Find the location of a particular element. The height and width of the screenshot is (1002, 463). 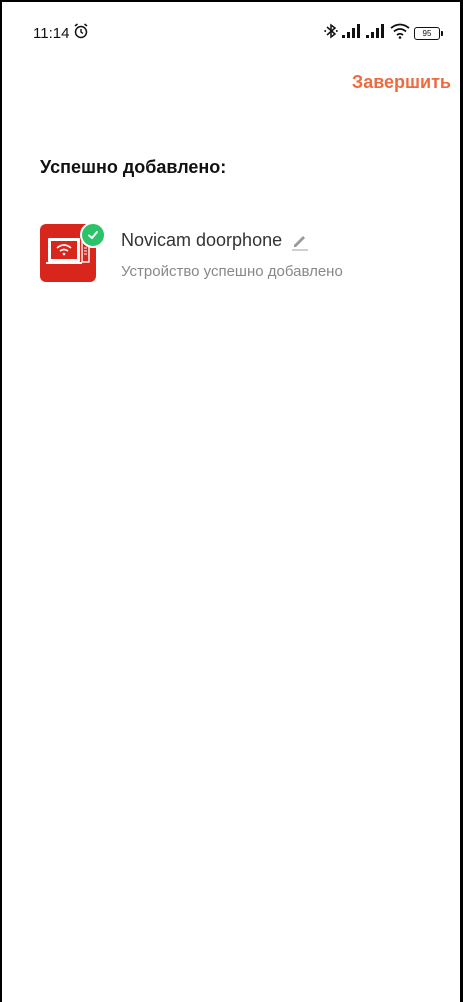

device-name-line: Novicam doorphone is located at coordinates (232, 240).